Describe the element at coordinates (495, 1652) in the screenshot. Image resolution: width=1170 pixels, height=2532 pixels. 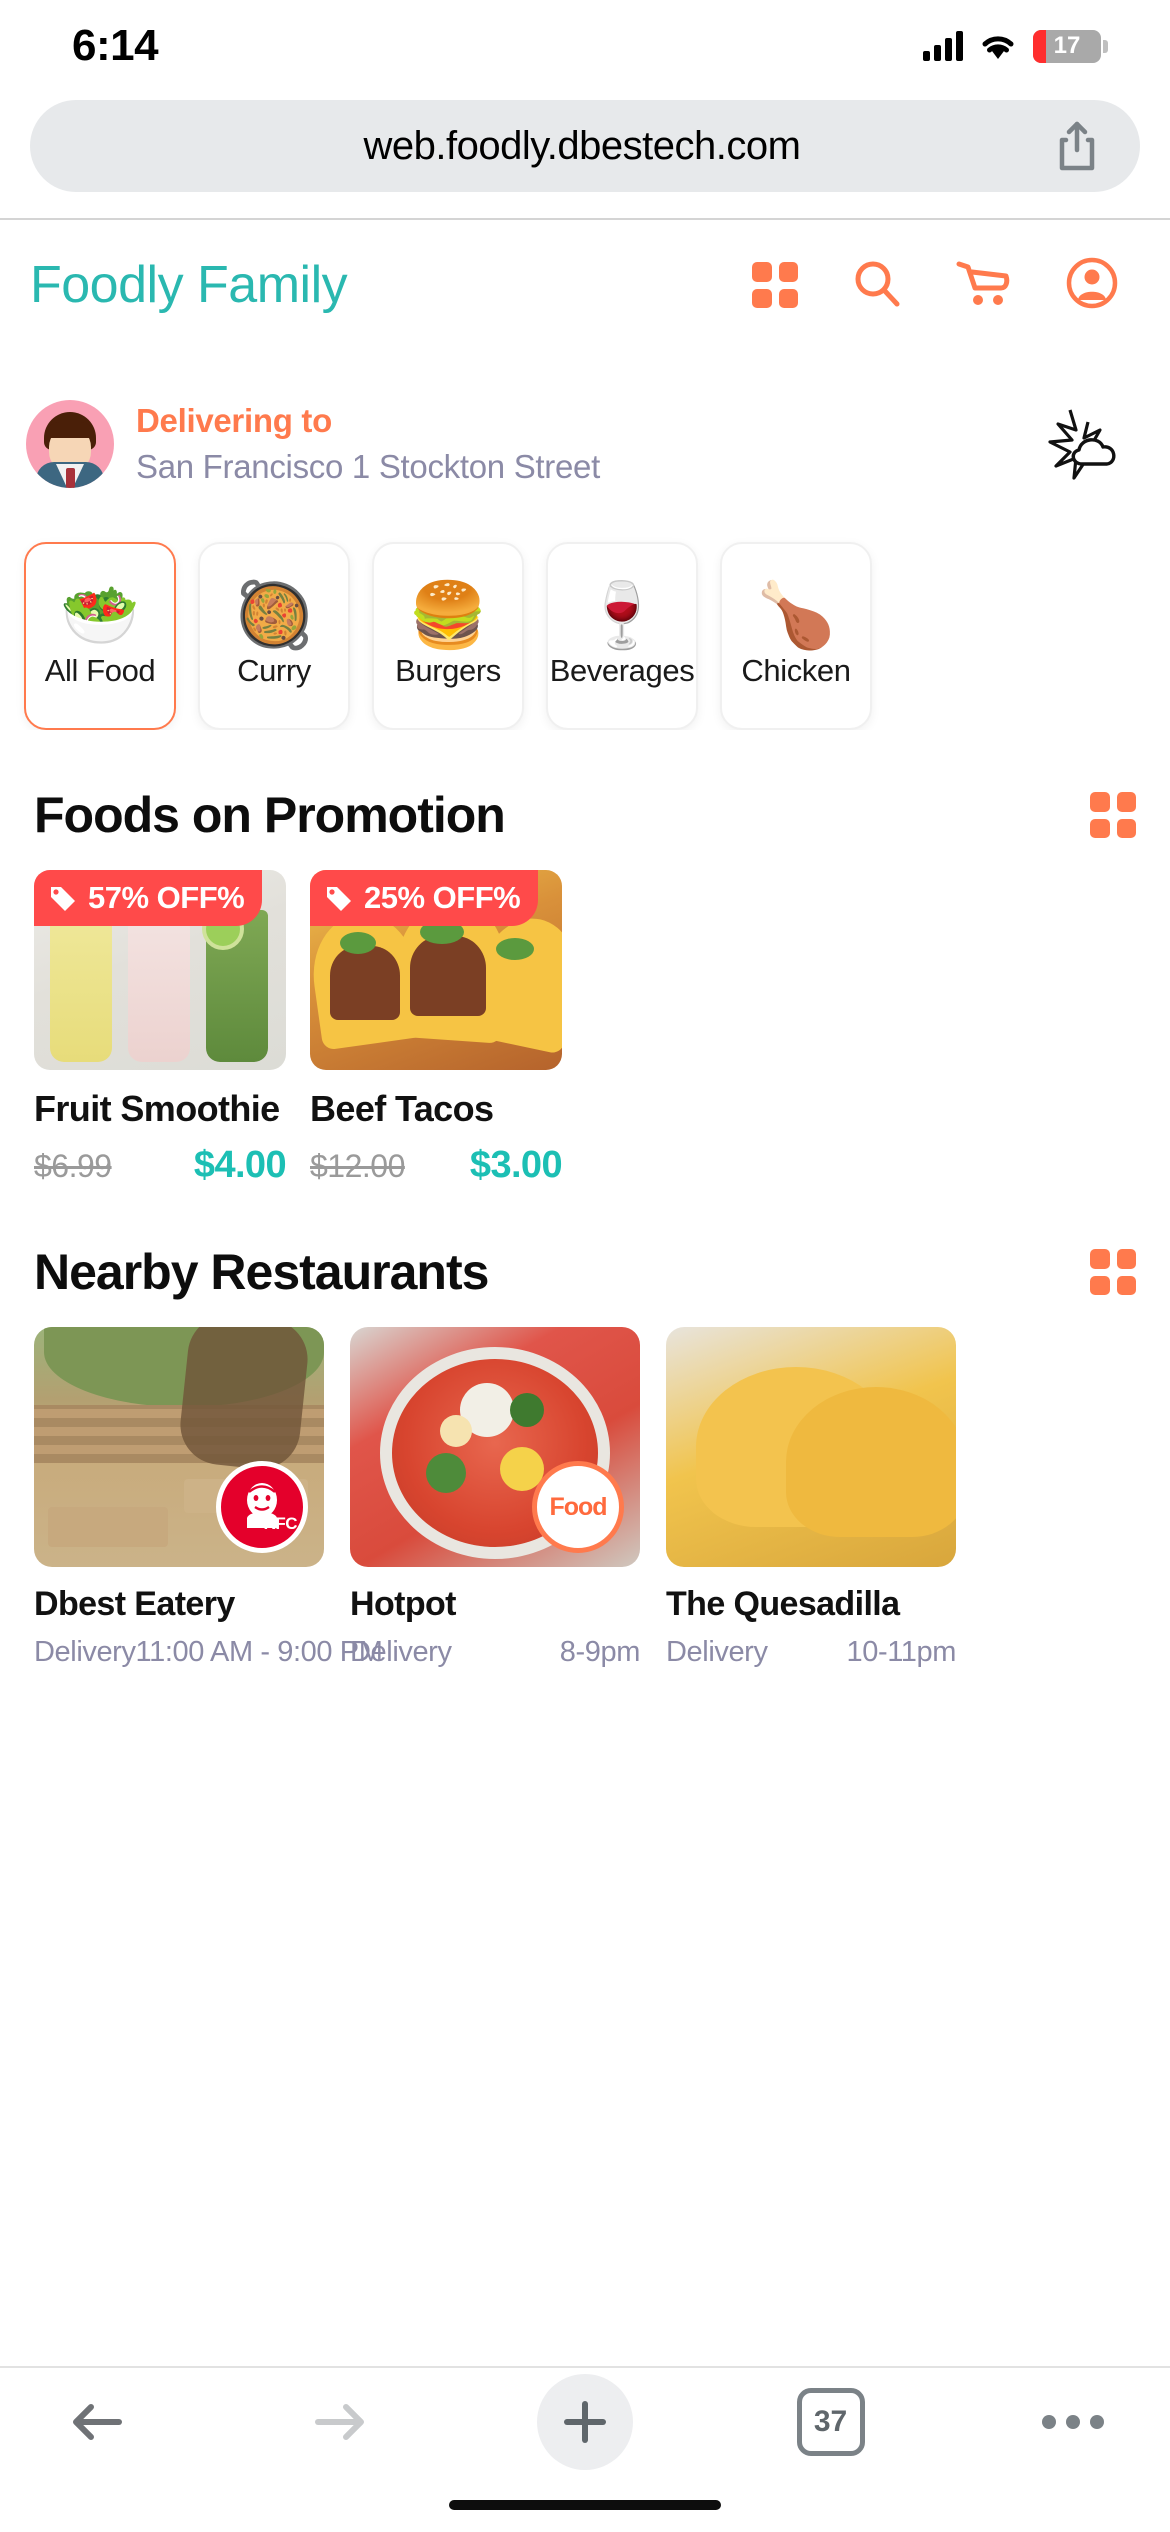
I see `restaurant-meta-row: Delivery 8-9pm` at that location.